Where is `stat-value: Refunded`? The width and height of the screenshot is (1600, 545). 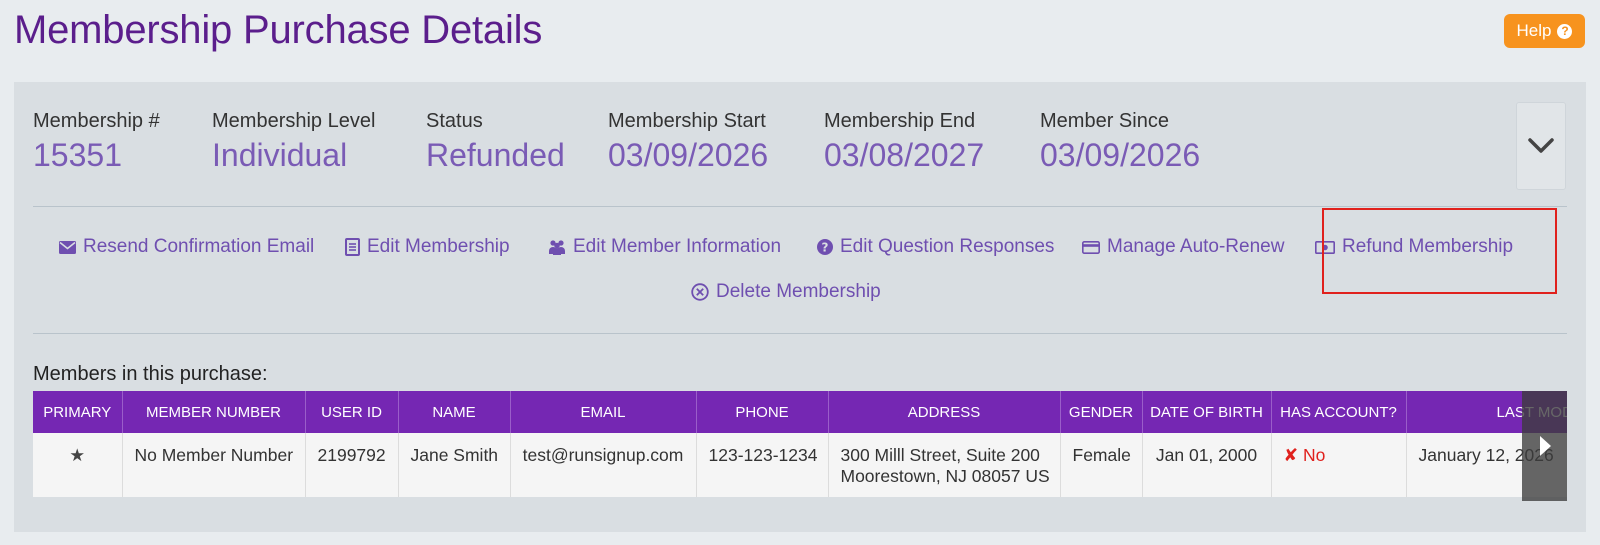 stat-value: Refunded is located at coordinates (495, 155).